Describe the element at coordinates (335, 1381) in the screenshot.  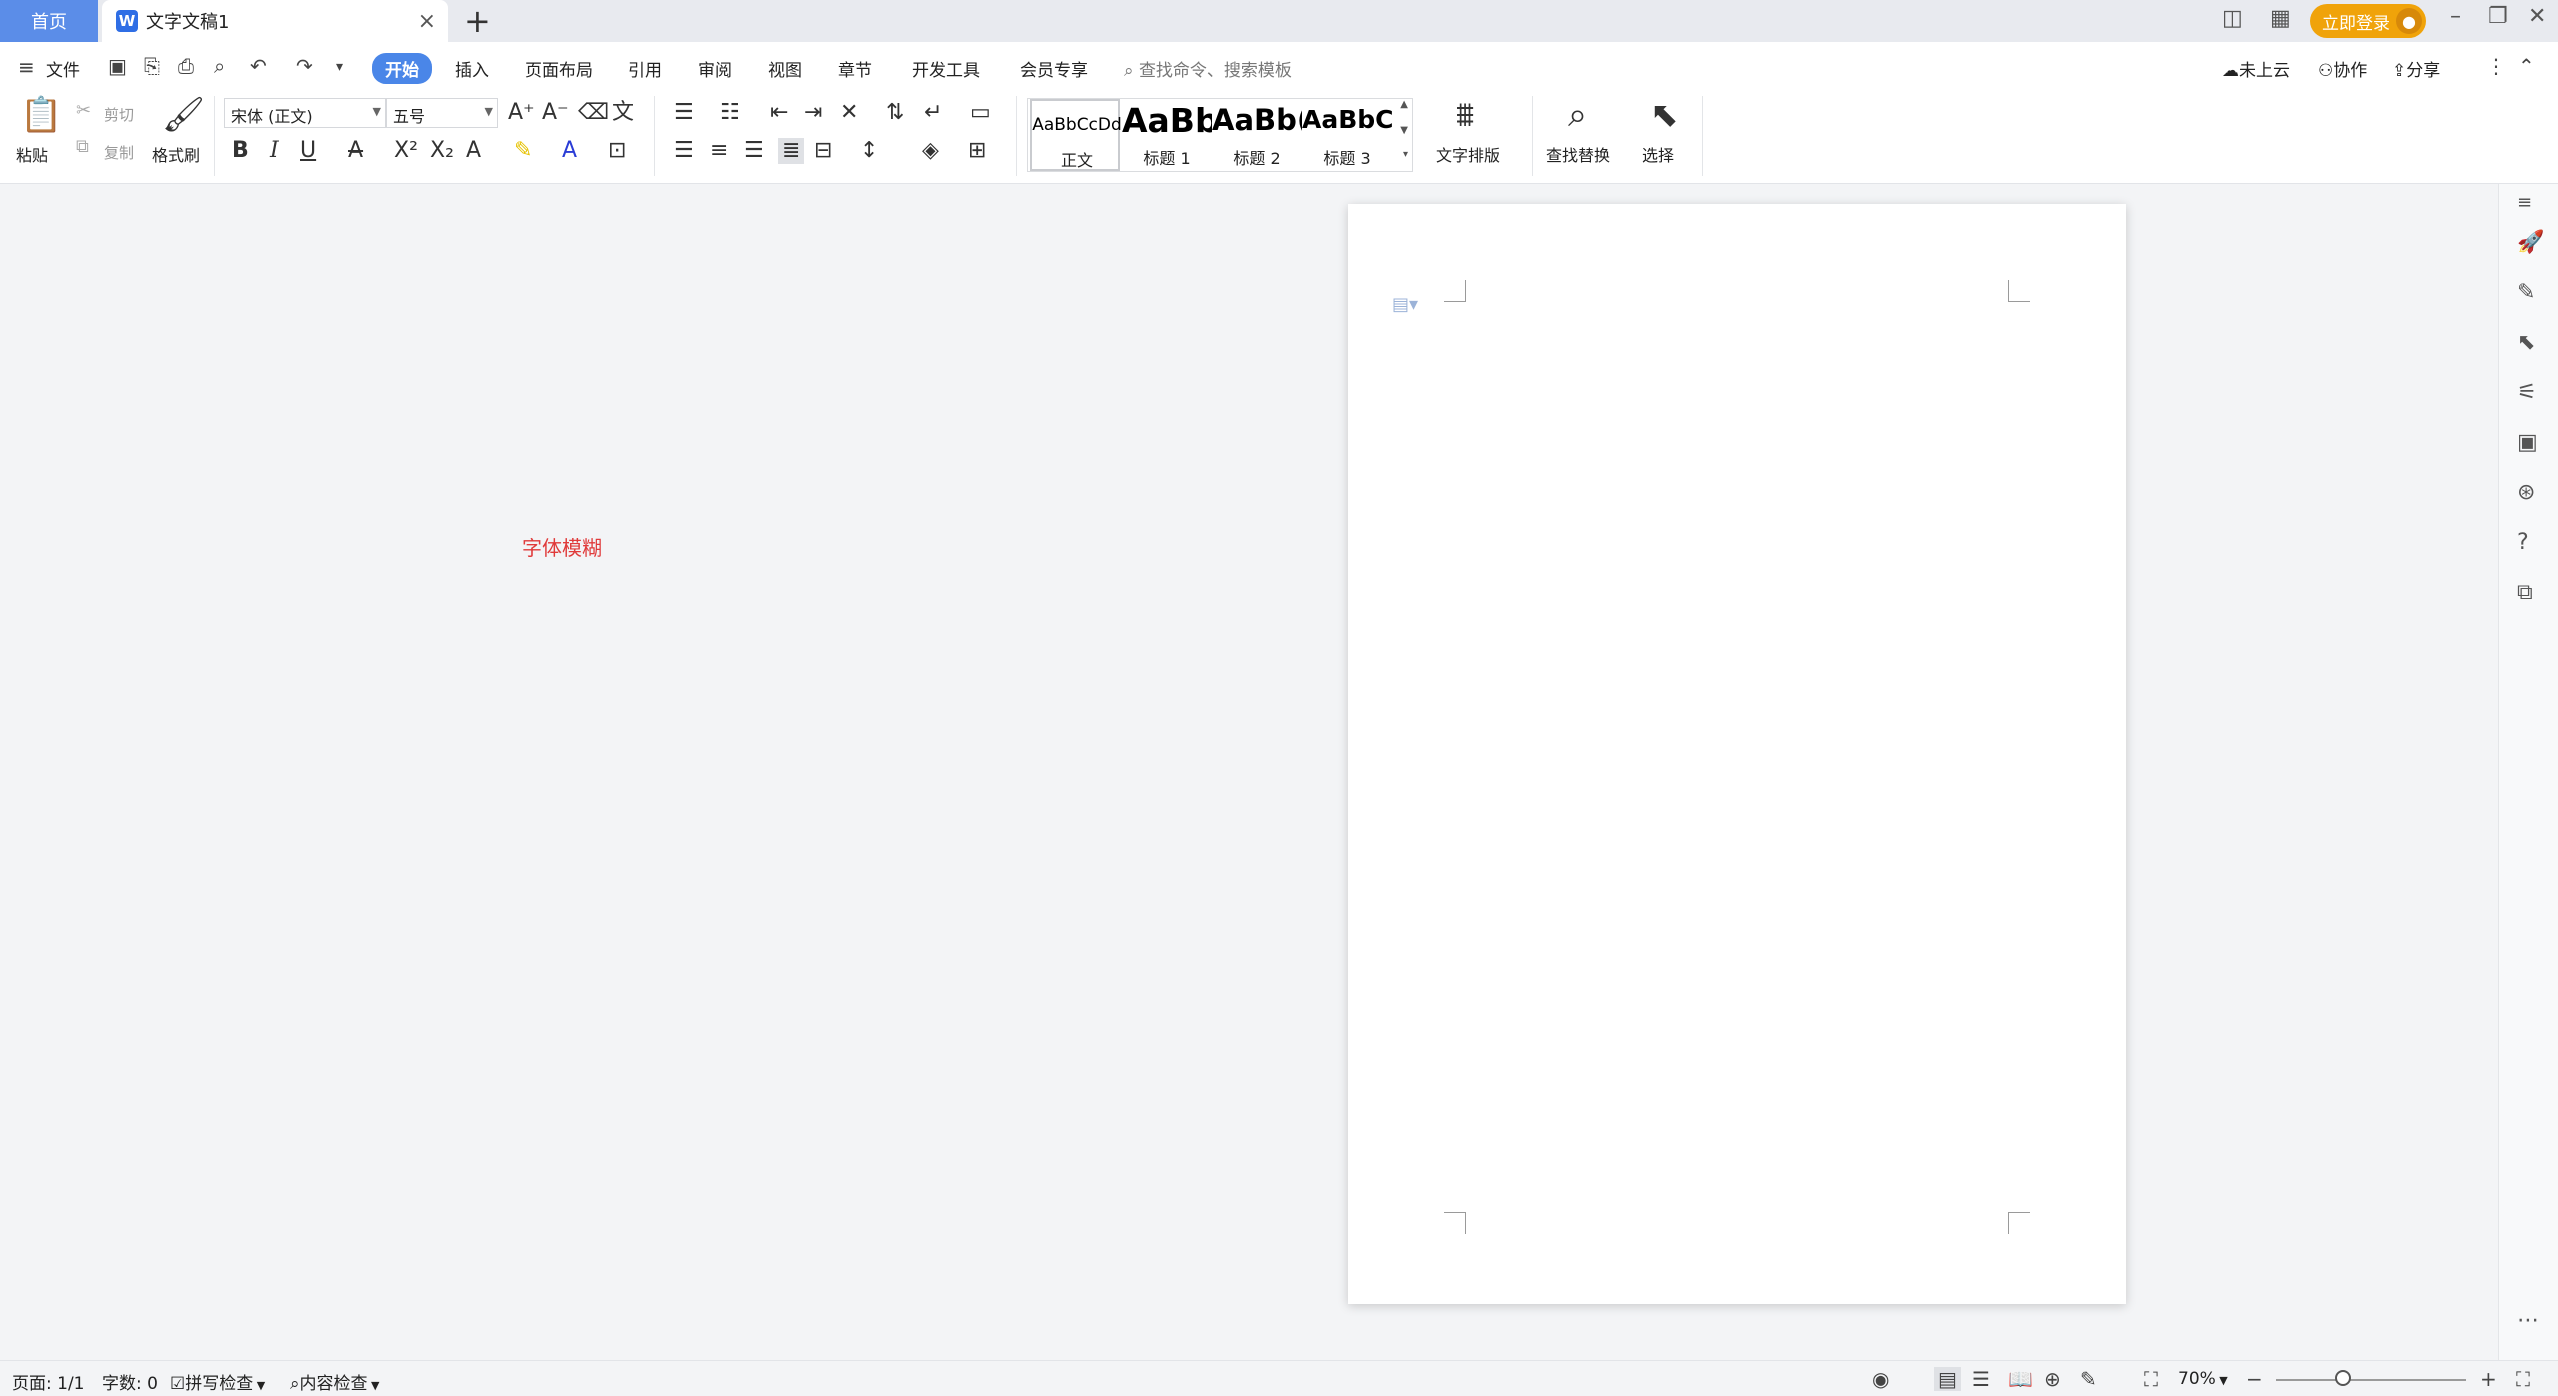
I see `content-check-button: ⌕内容检查 ▼` at that location.